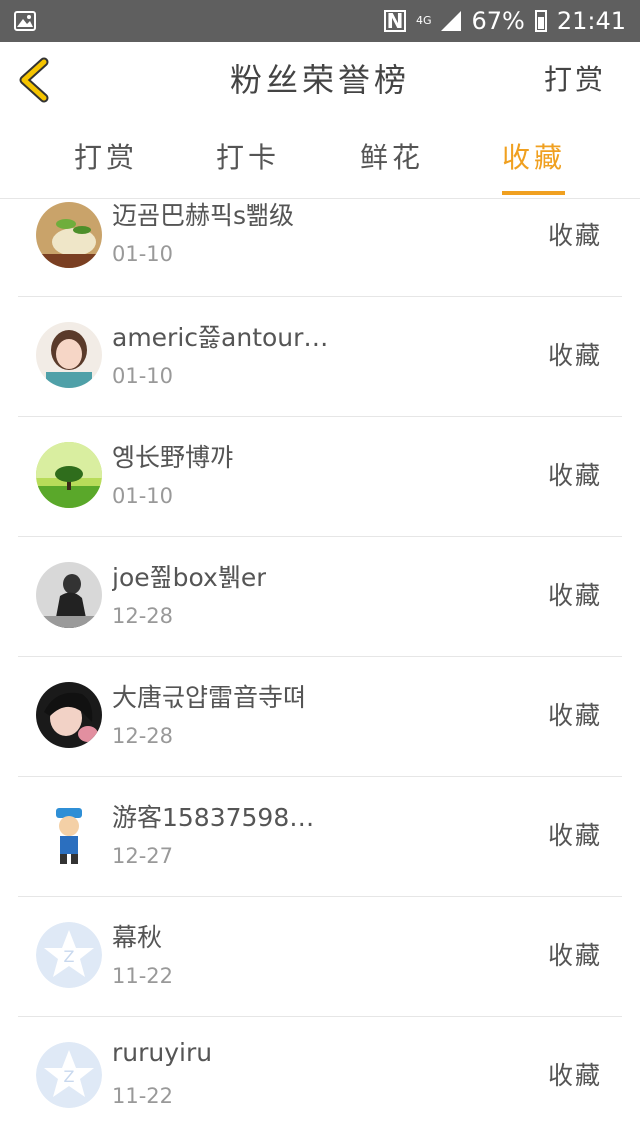  Describe the element at coordinates (533, 193) in the screenshot. I see `active-tab-indicator` at that location.